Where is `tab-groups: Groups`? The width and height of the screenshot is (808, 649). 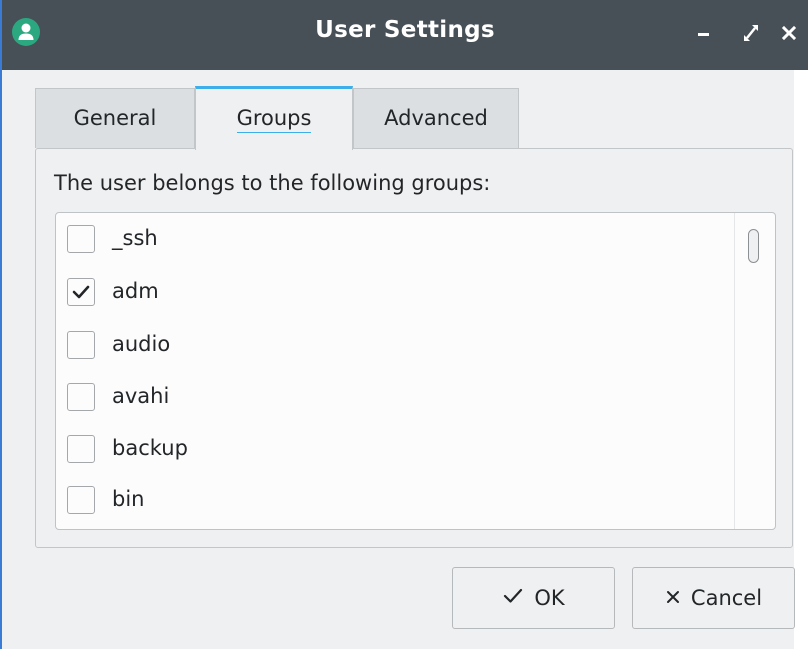
tab-groups: Groups is located at coordinates (274, 118).